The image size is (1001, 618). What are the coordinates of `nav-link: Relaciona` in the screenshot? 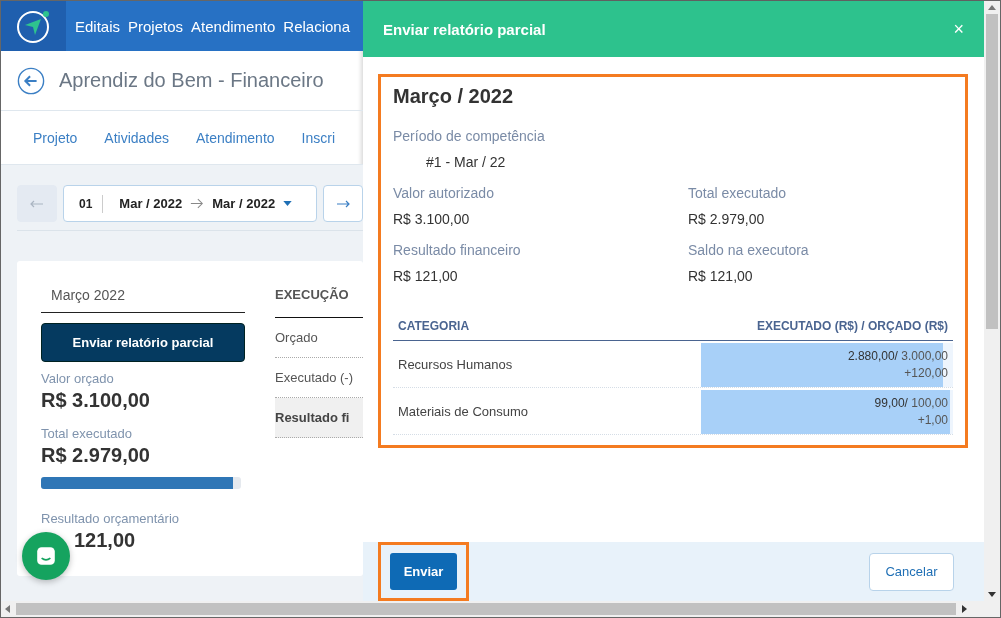 It's located at (316, 26).